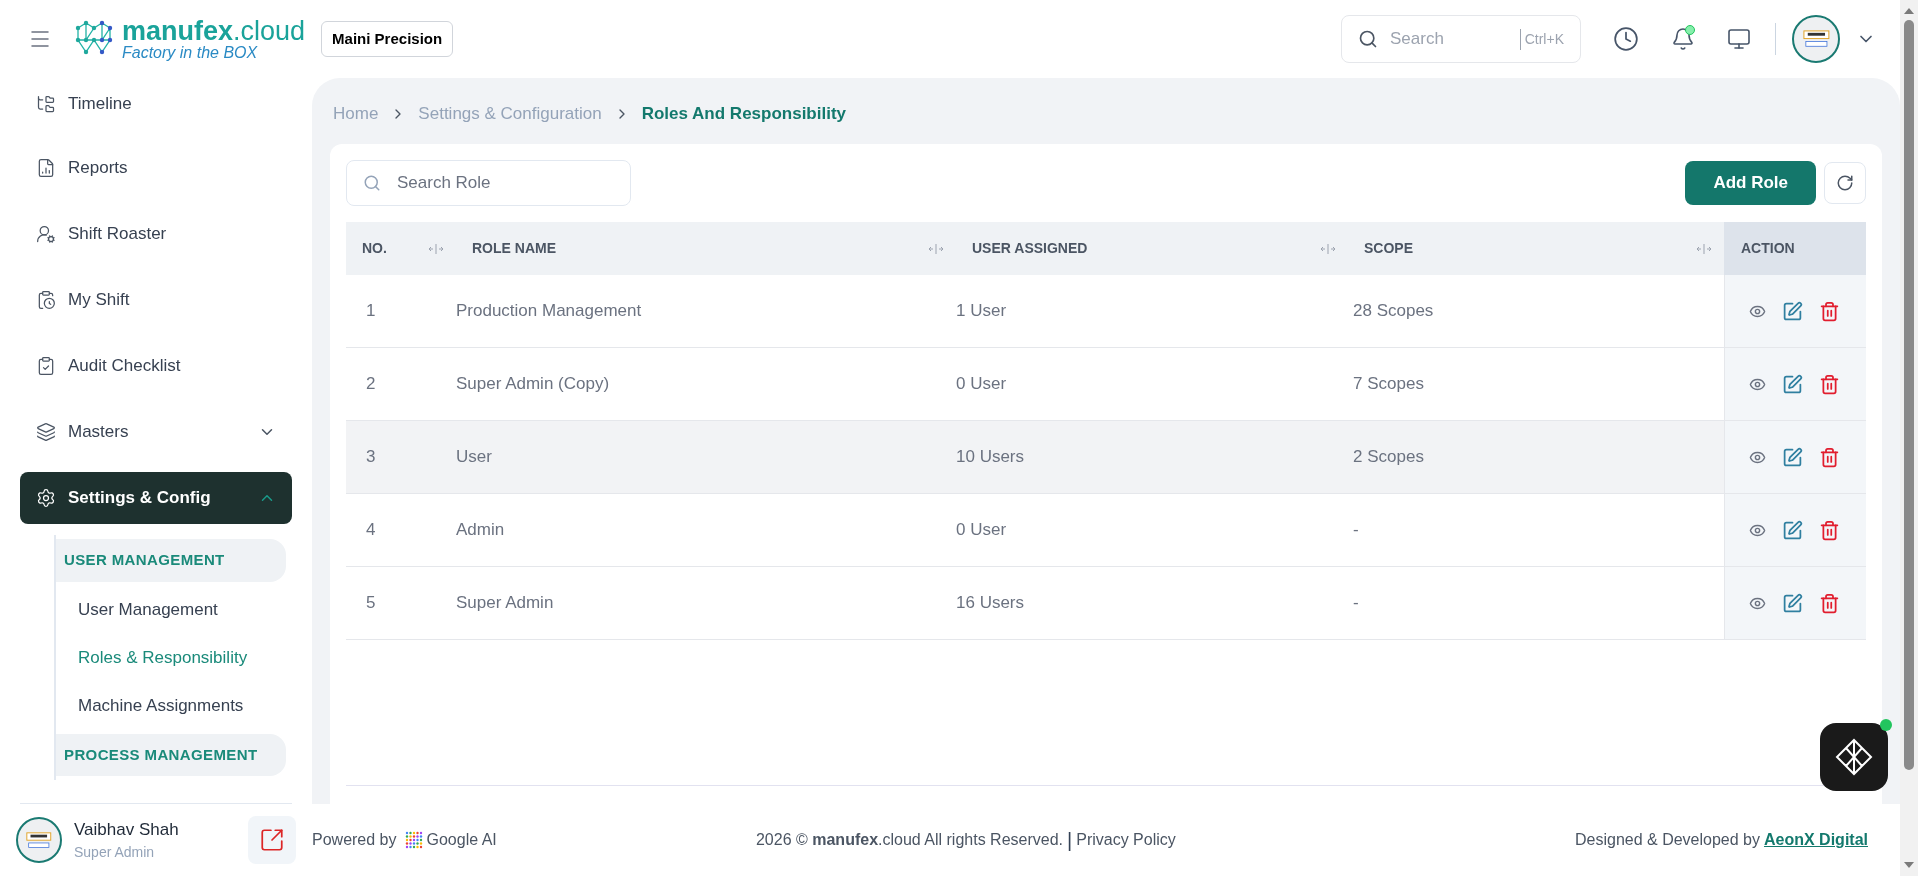 This screenshot has width=1918, height=876. Describe the element at coordinates (156, 168) in the screenshot. I see `sidebar-item: Reports` at that location.